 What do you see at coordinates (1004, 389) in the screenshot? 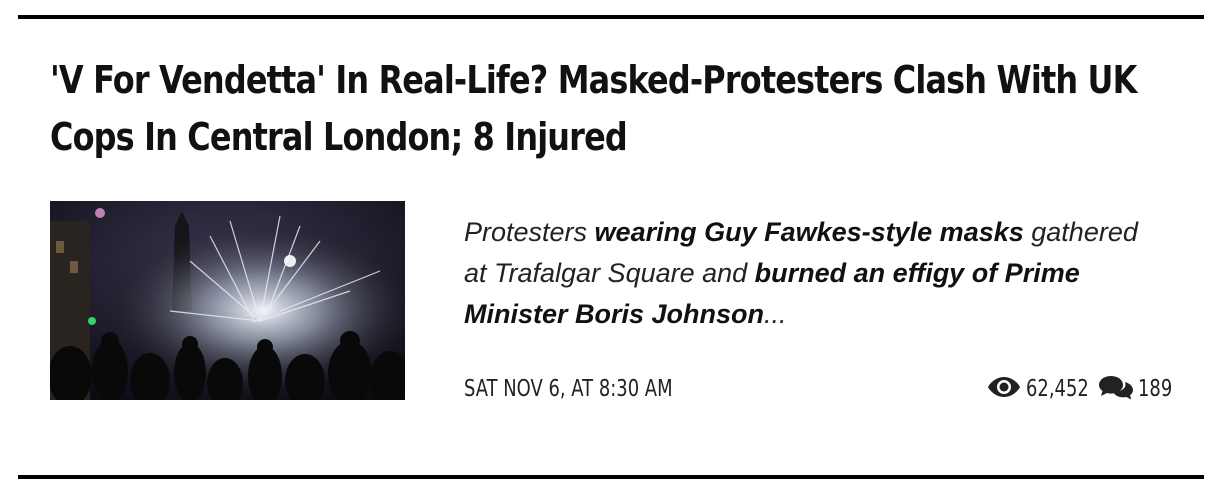
I see `eye-icon` at bounding box center [1004, 389].